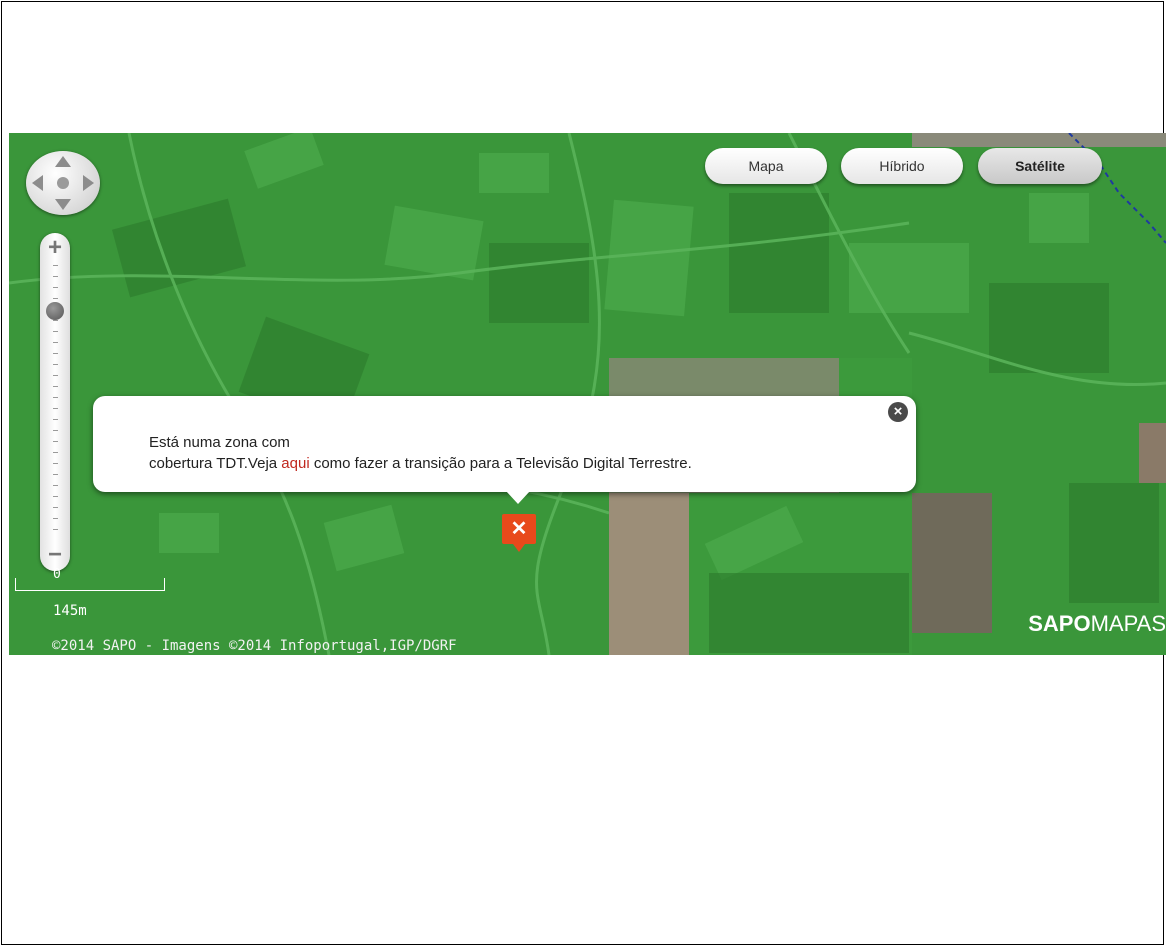 The height and width of the screenshot is (948, 1167). I want to click on pan-right-icon, so click(88, 183).